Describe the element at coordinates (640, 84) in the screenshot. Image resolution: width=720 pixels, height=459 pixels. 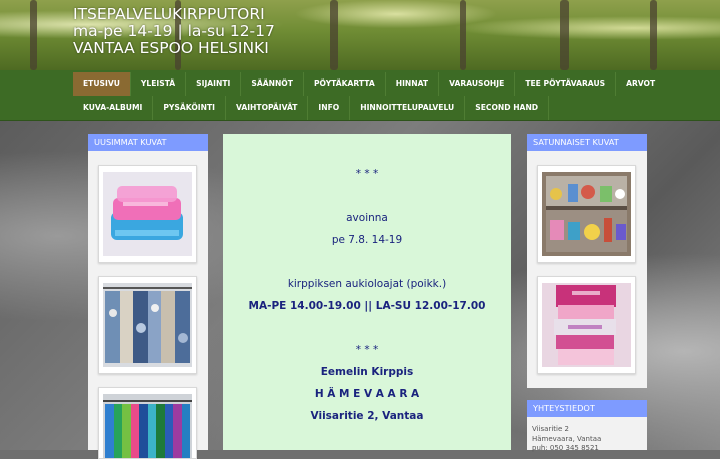
I see `nav-item-arvot: ARVOT` at that location.